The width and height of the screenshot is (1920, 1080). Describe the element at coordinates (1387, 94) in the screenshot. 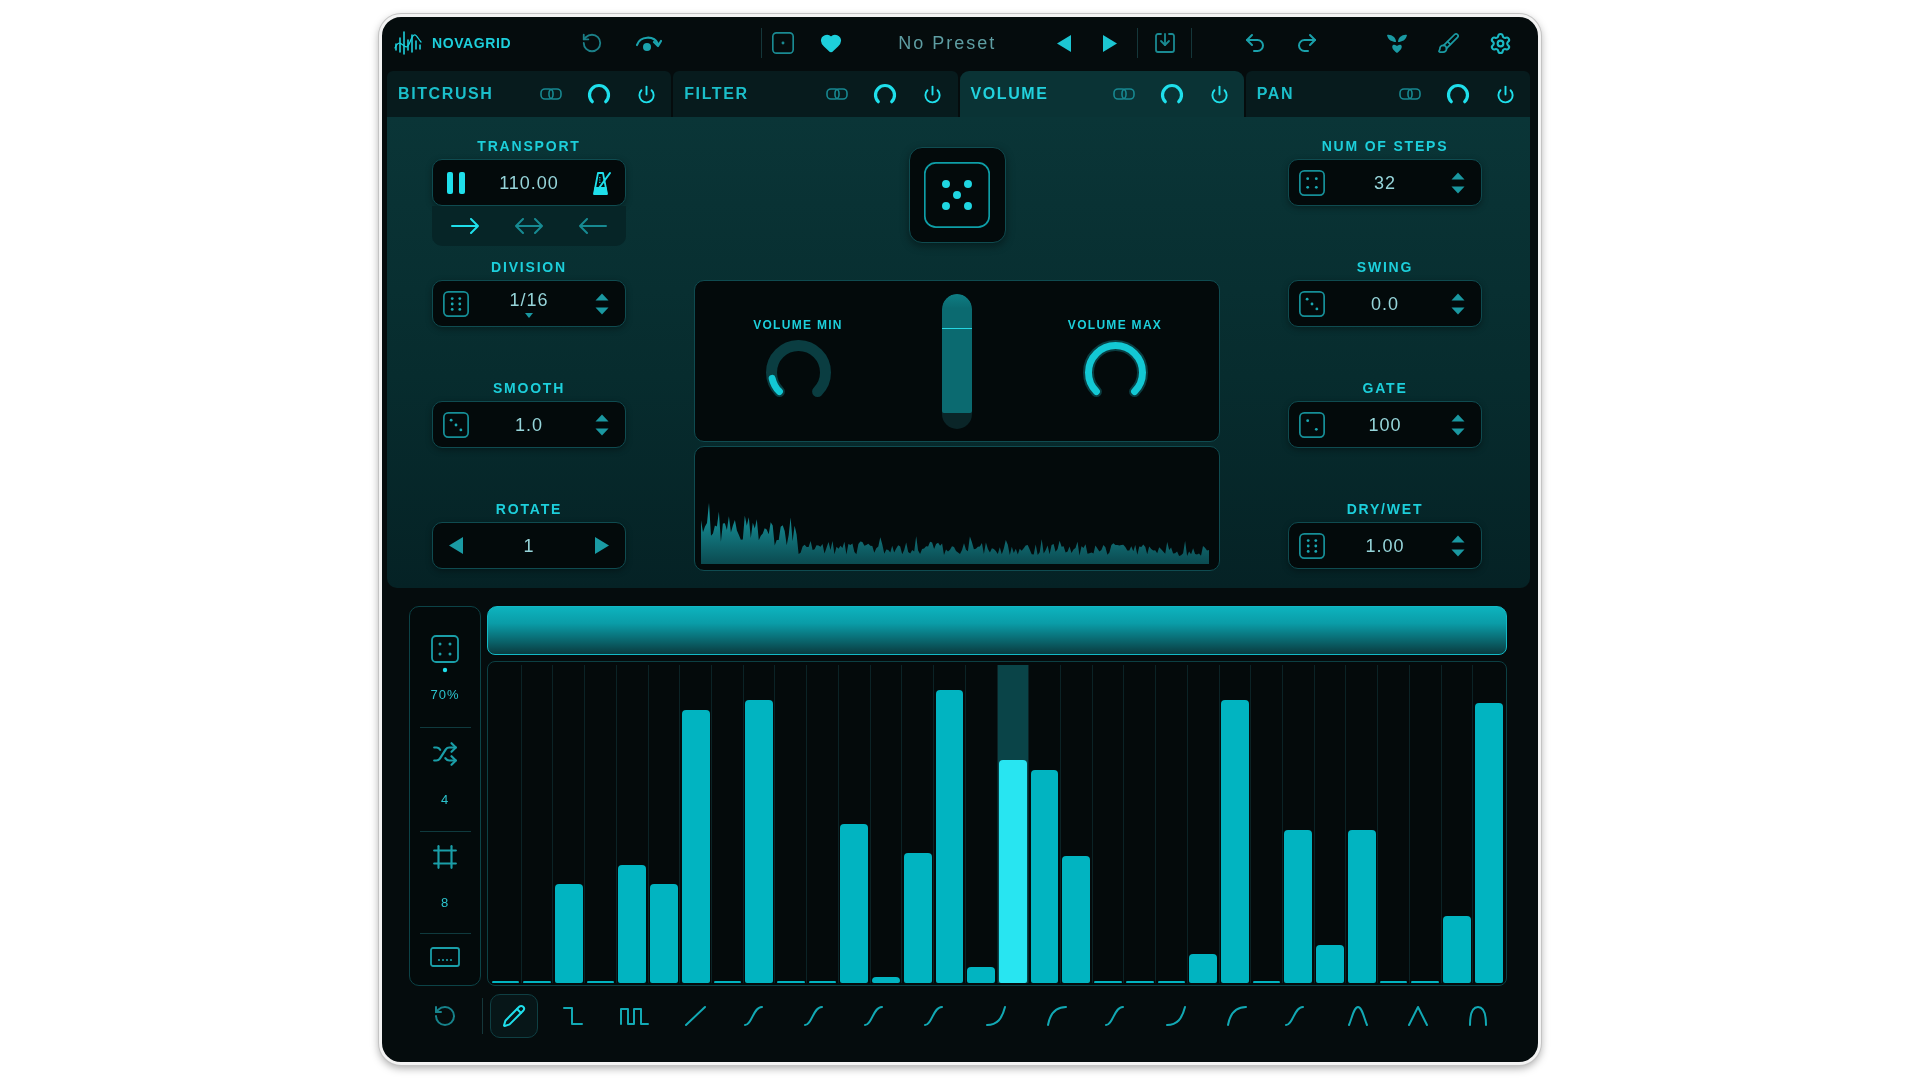

I see `module-tab: PAN` at that location.